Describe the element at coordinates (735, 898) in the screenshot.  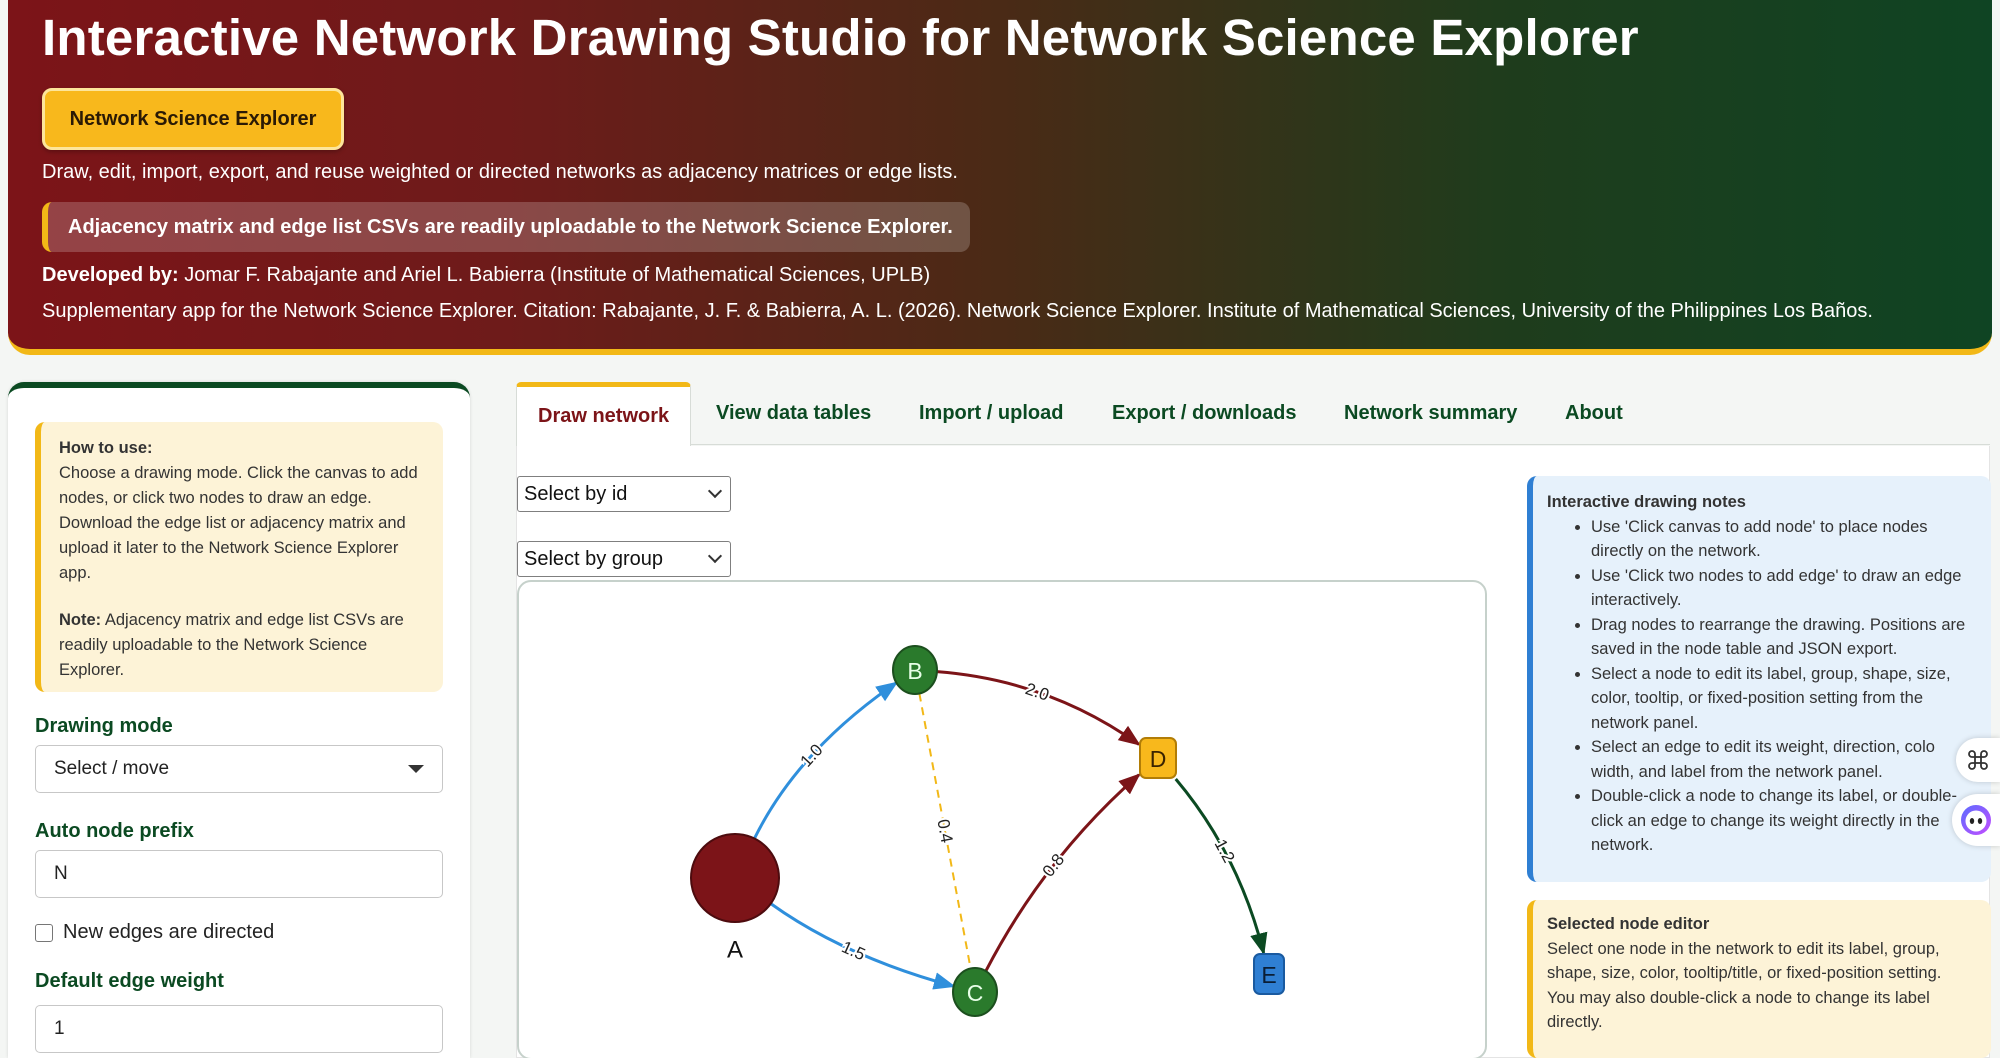
I see `node-a: A` at that location.